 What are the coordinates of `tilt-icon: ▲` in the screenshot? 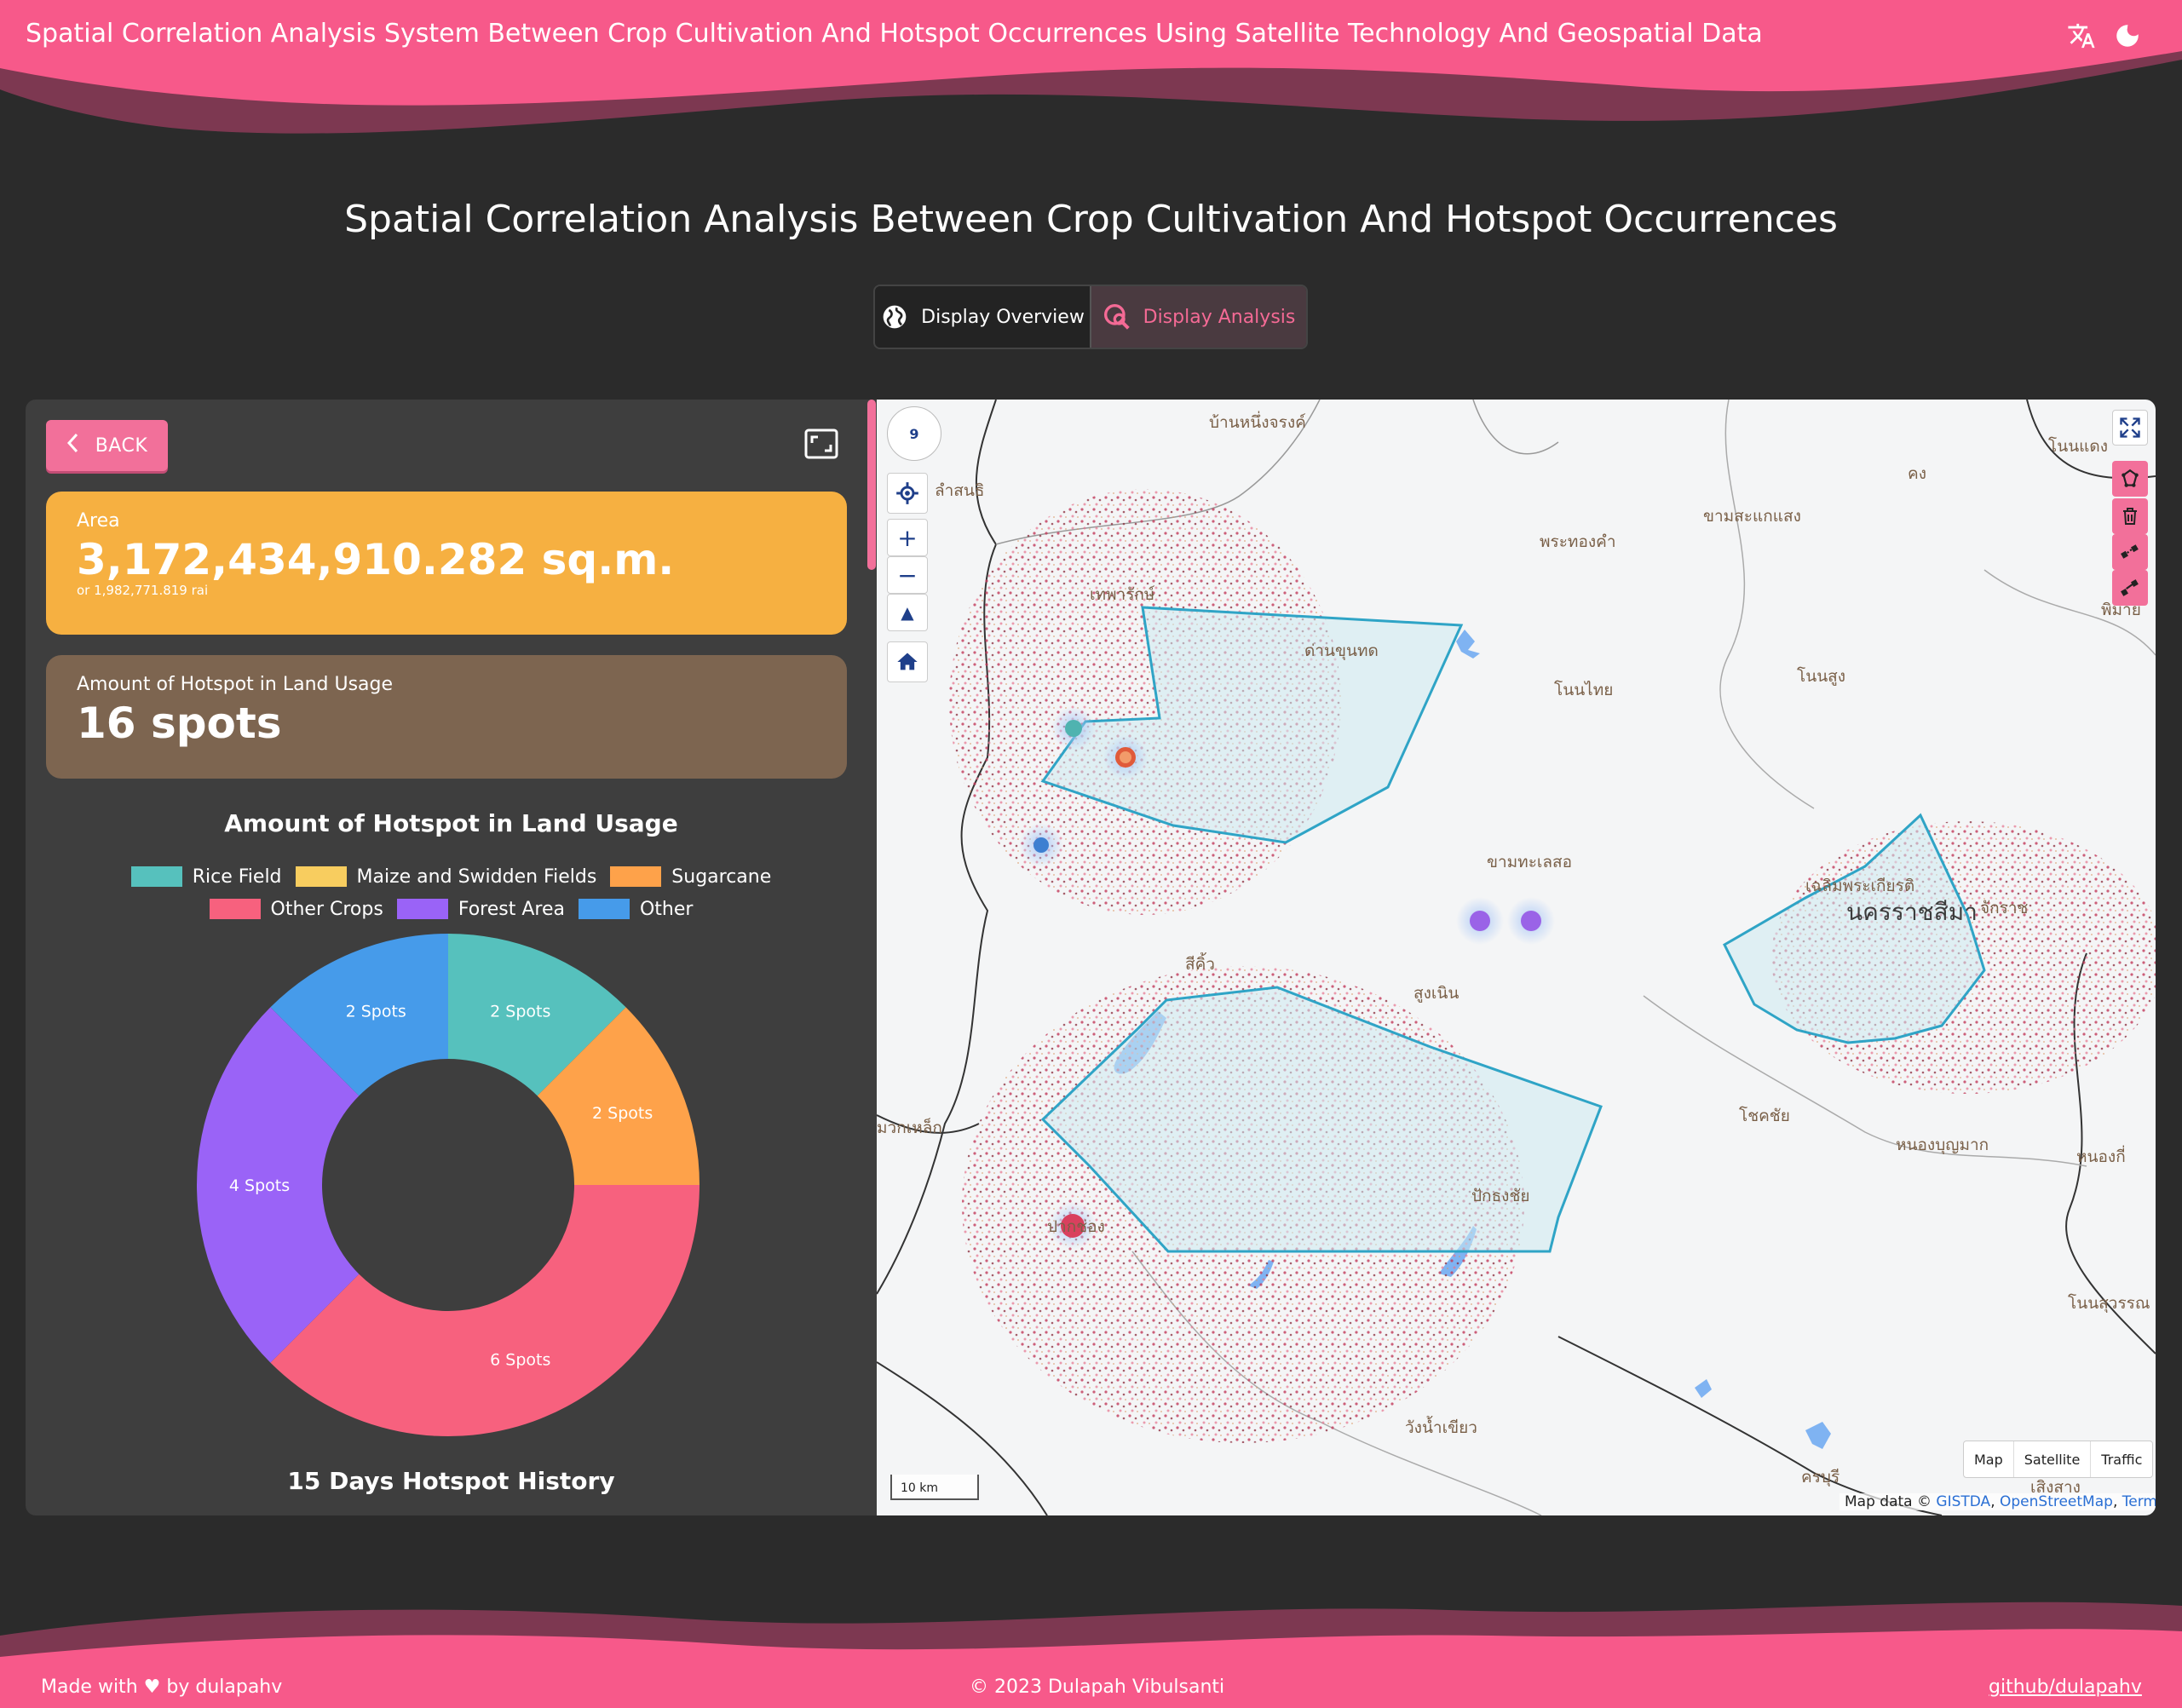 It's located at (907, 612).